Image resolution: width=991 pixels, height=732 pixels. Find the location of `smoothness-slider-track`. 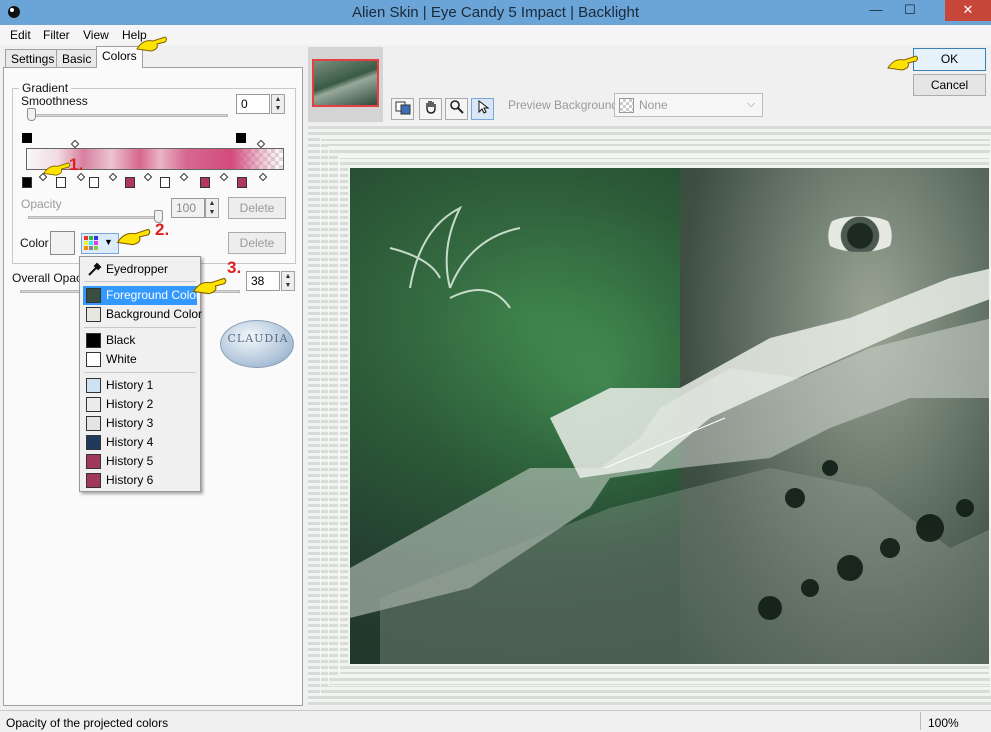

smoothness-slider-track is located at coordinates (128, 115).